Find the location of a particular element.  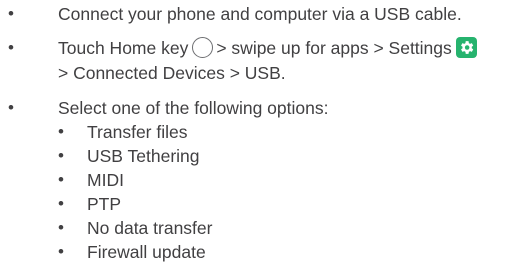

option-ptp: PTP is located at coordinates (104, 204).